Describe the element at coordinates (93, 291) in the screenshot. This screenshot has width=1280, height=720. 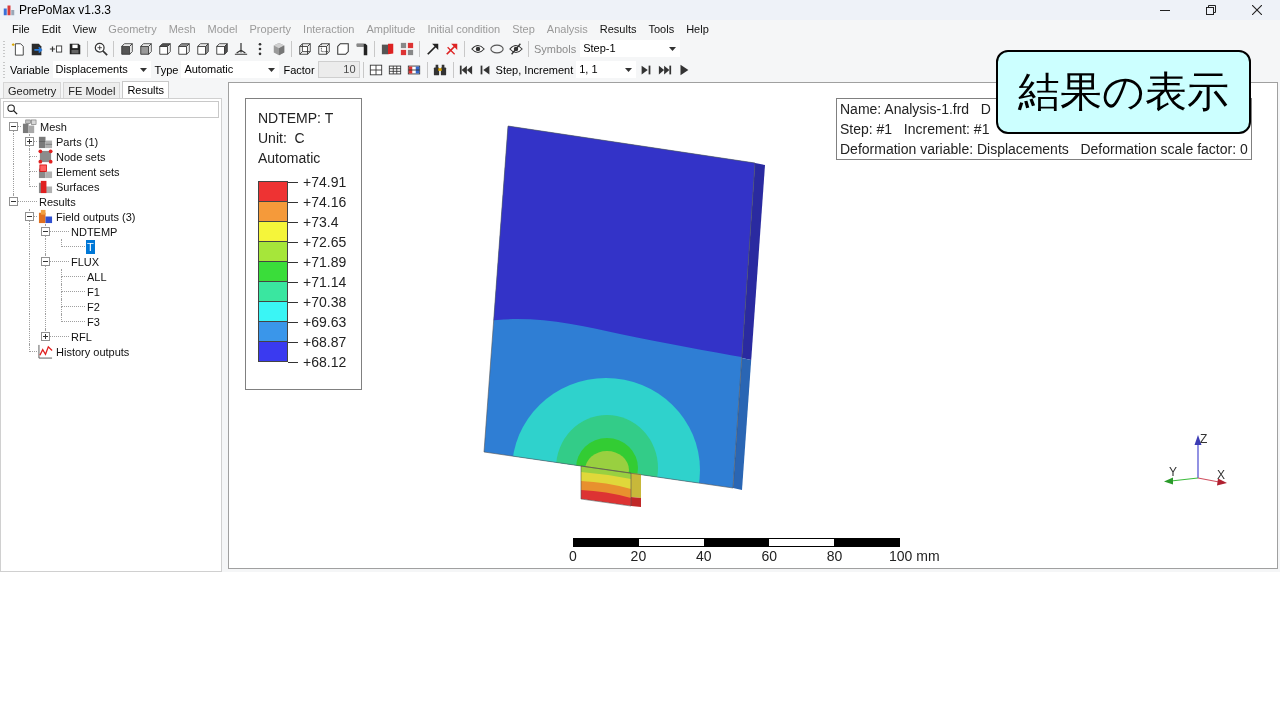
I see `tree-item: F1` at that location.